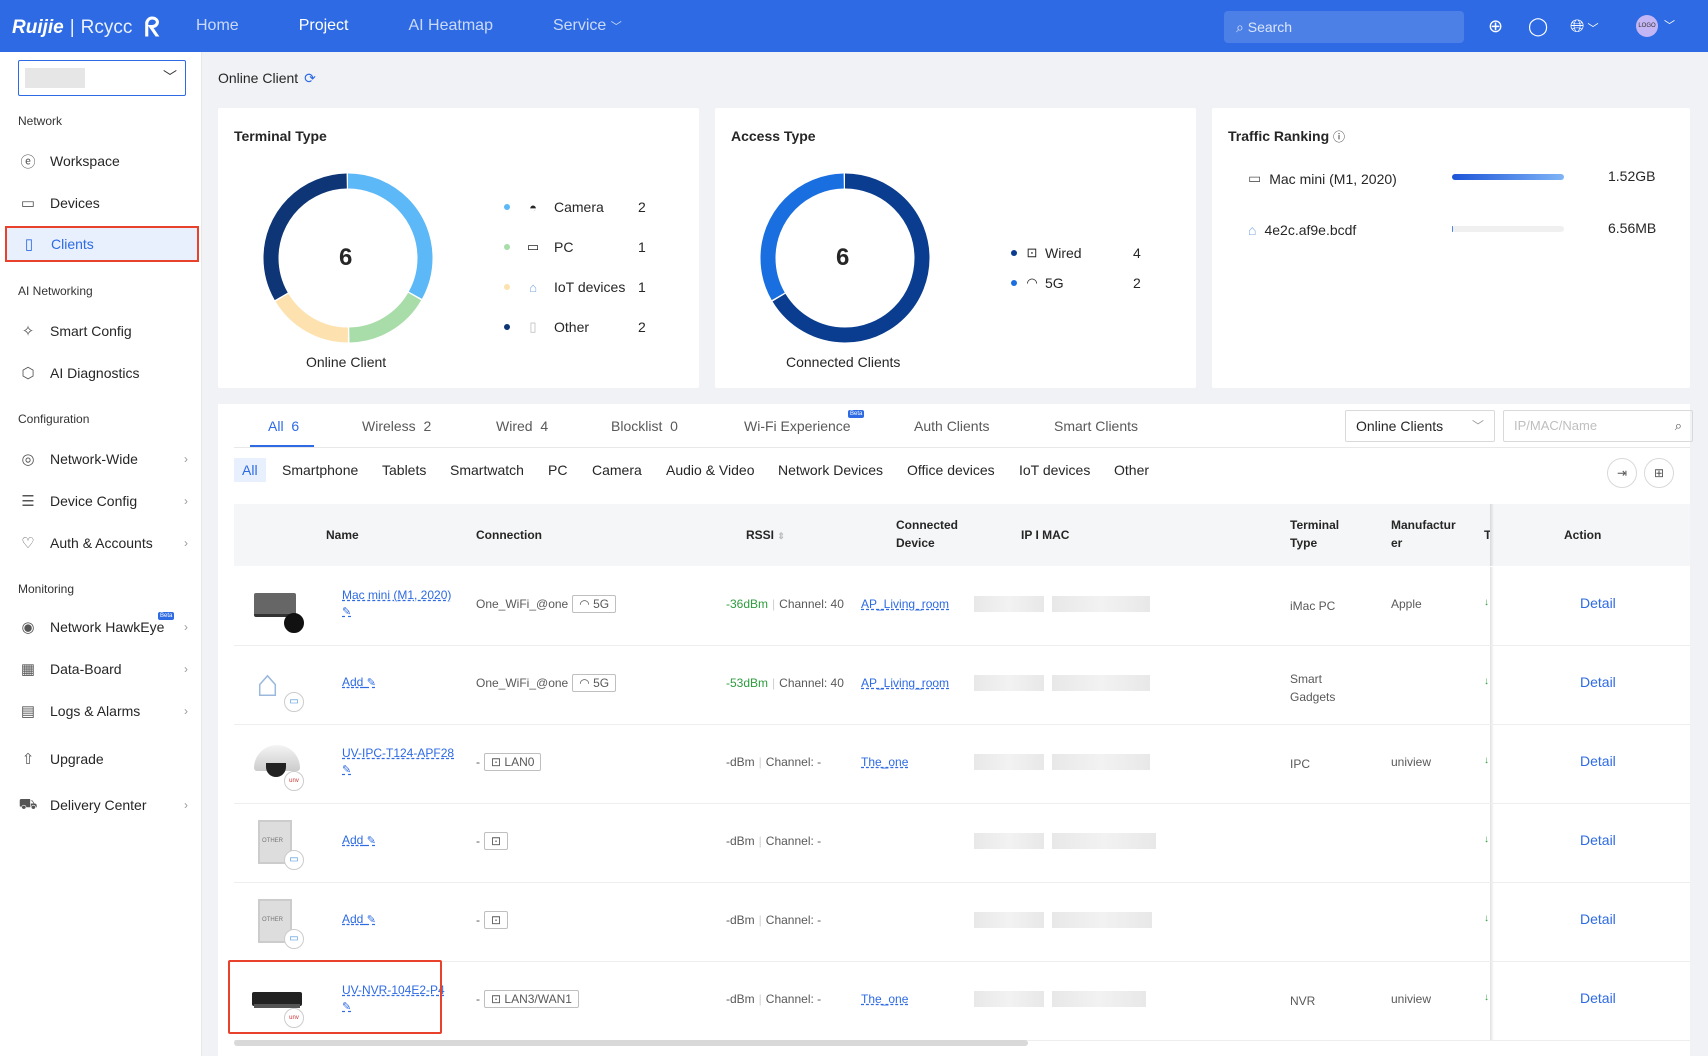 This screenshot has width=1708, height=1056. What do you see at coordinates (1009, 683) in the screenshot?
I see `ip-blurred` at bounding box center [1009, 683].